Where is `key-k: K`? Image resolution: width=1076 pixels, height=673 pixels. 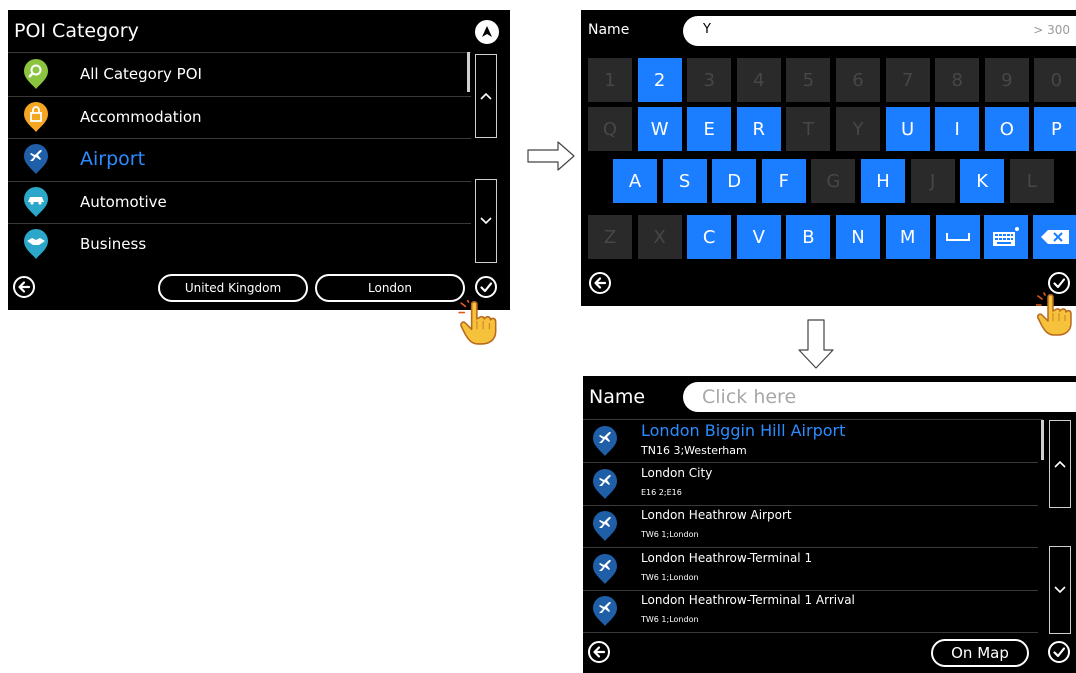 key-k: K is located at coordinates (982, 181).